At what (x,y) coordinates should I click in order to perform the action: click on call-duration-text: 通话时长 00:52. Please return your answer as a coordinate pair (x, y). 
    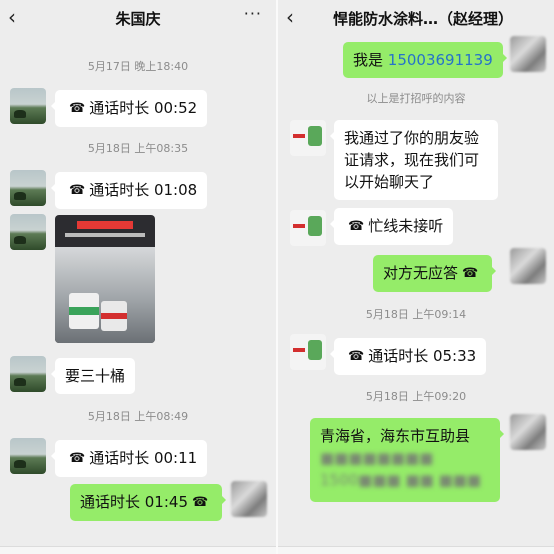
    Looking at the image, I should click on (143, 108).